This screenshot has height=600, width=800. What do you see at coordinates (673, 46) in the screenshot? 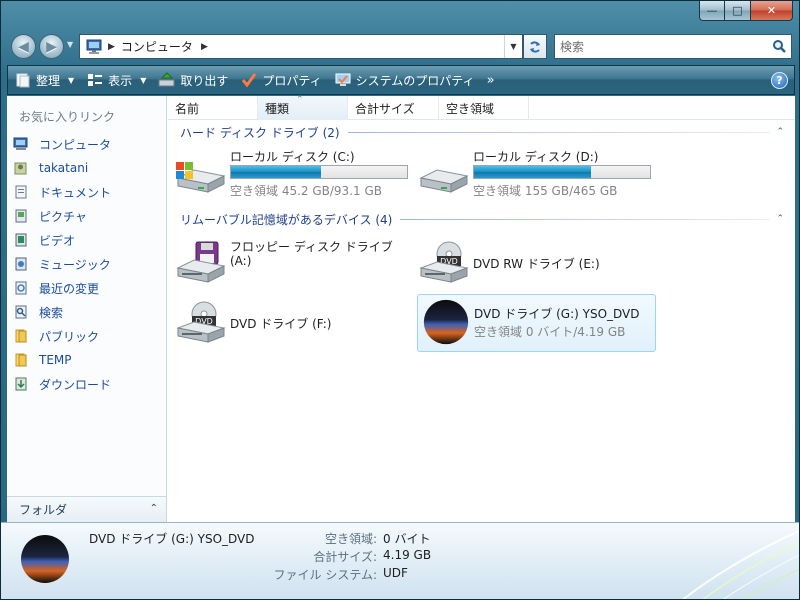
I see `search-box: 検索` at bounding box center [673, 46].